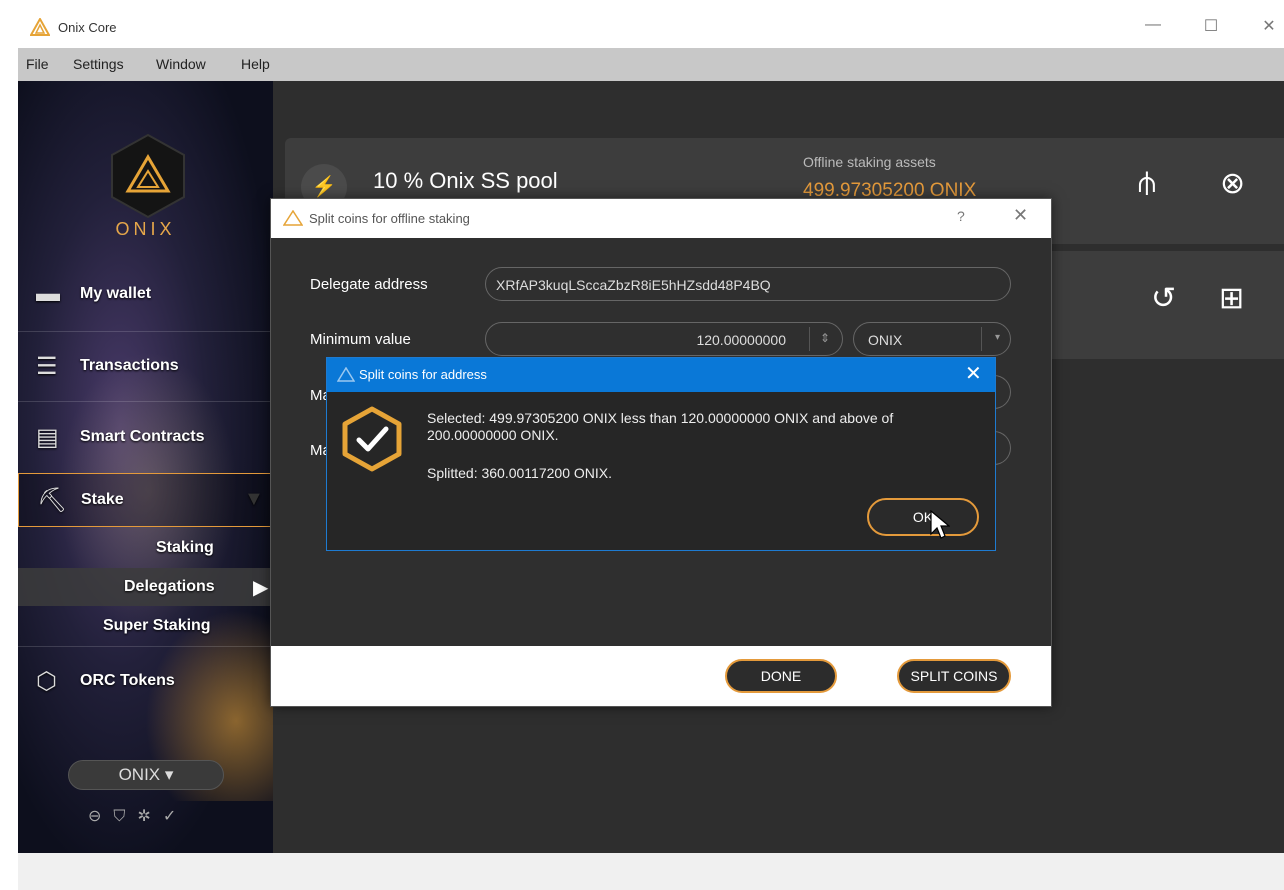  What do you see at coordinates (125, 816) in the screenshot?
I see `staking-status-icon: ⛉` at bounding box center [125, 816].